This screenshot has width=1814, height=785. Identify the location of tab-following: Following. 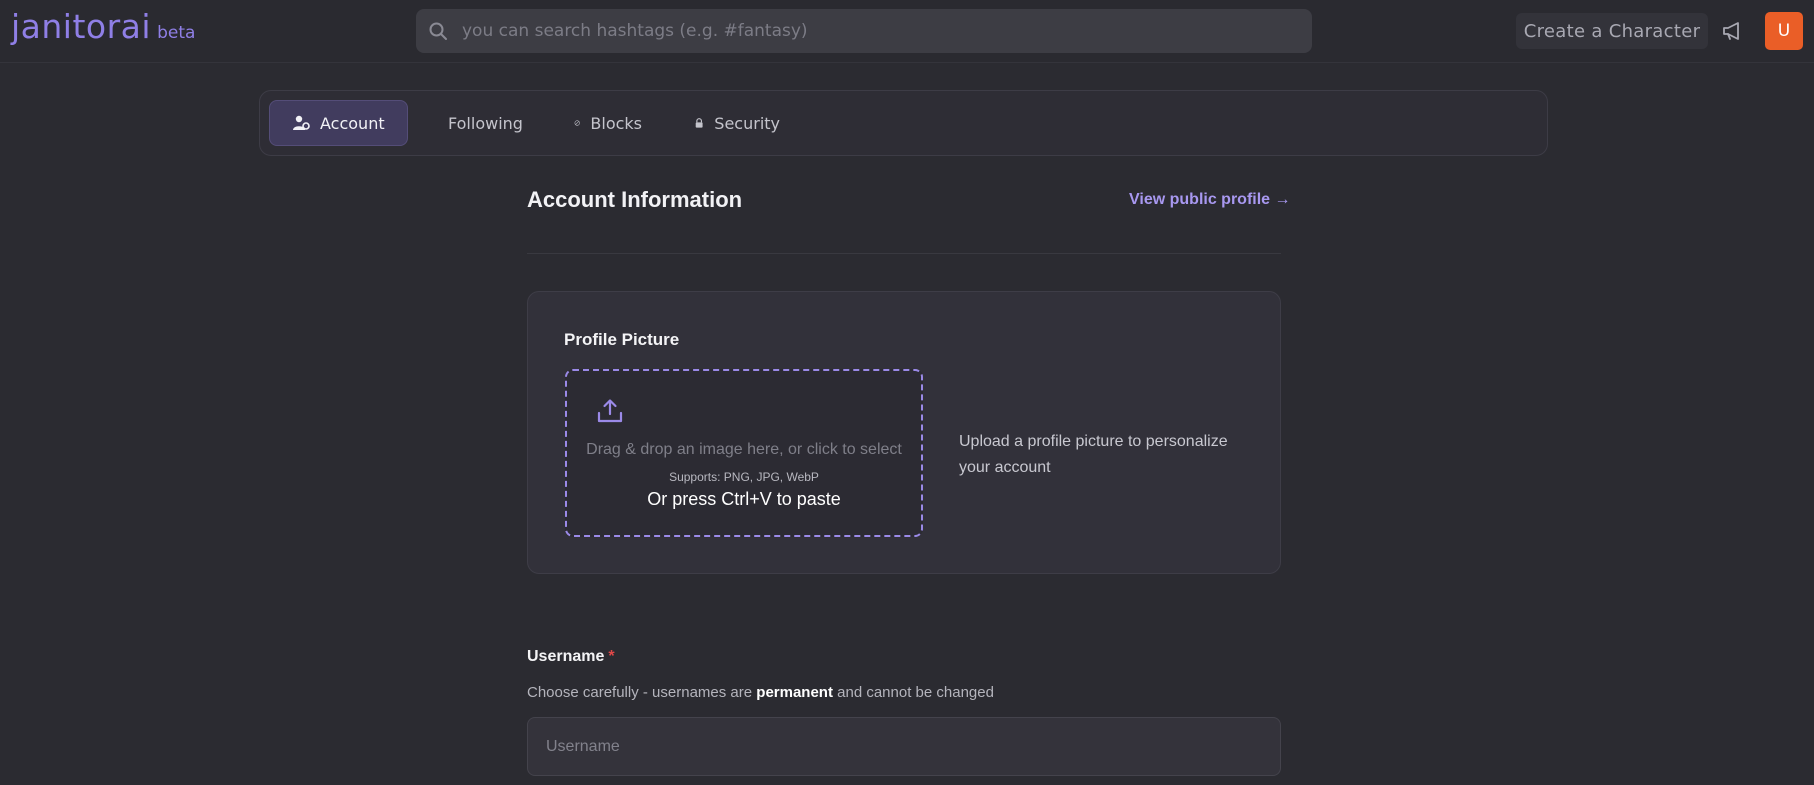
(480, 123).